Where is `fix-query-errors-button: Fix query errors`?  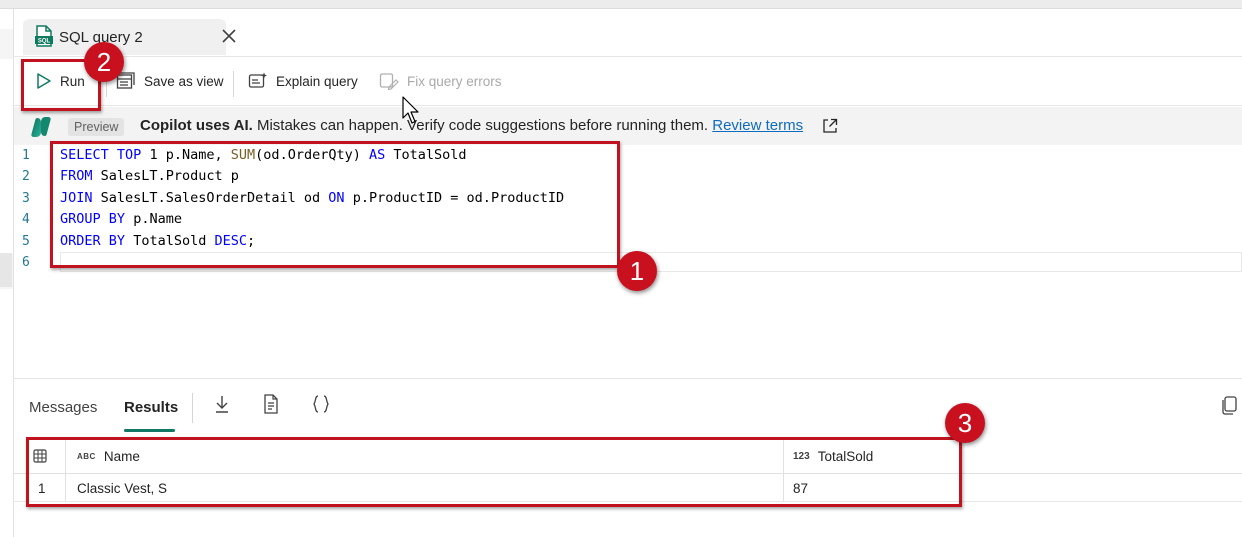 fix-query-errors-button: Fix query errors is located at coordinates (440, 81).